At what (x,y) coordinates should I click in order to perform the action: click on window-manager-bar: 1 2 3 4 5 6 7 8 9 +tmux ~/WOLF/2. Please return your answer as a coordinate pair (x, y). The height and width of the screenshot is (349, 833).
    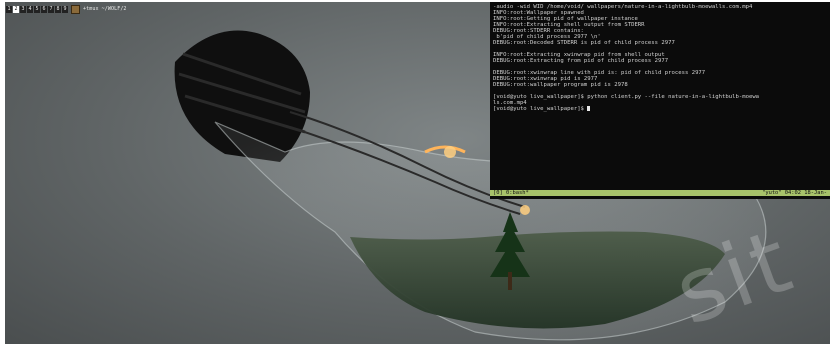
    Looking at the image, I should click on (66, 9).